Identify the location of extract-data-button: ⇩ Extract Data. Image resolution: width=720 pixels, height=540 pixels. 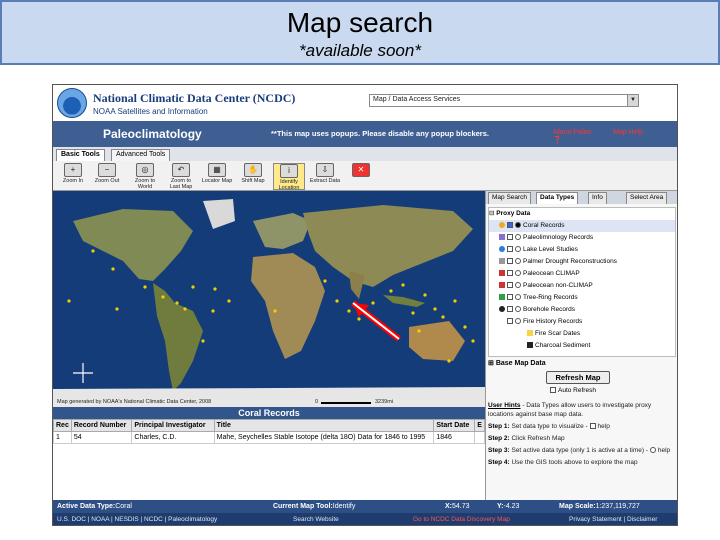
(325, 176).